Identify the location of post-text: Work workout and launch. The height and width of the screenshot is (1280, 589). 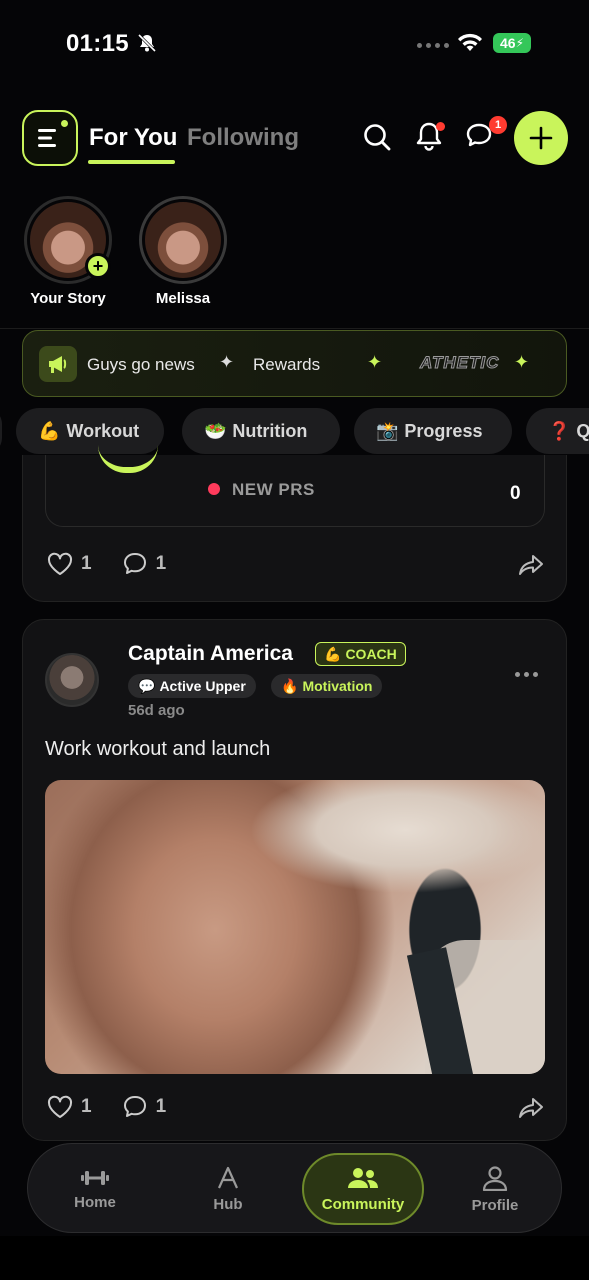
(158, 749).